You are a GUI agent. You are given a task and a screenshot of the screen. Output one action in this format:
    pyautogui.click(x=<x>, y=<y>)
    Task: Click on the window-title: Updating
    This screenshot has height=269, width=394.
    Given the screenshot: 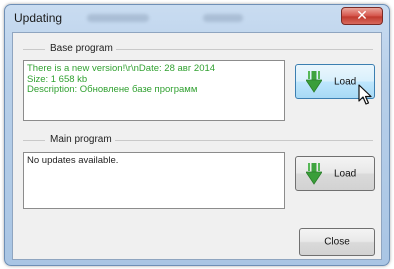 What is the action you would take?
    pyautogui.click(x=38, y=18)
    